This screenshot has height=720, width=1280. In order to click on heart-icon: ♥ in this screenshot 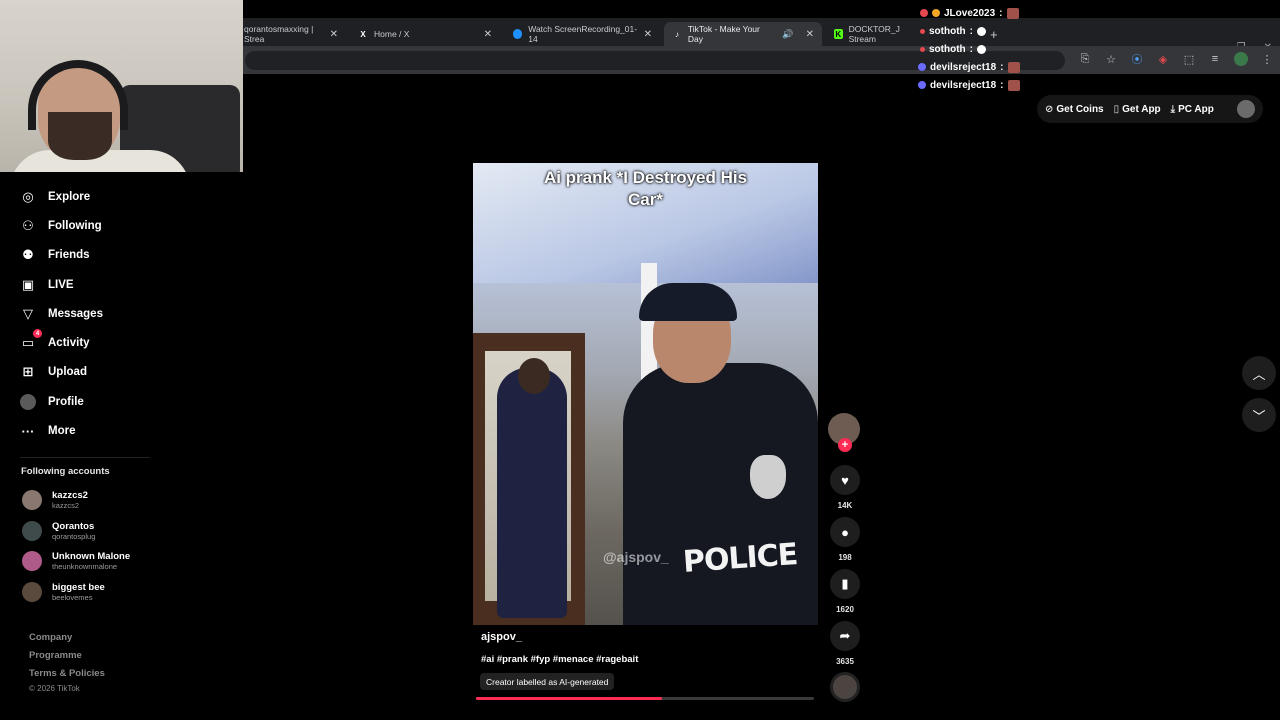, I will do `click(845, 480)`.